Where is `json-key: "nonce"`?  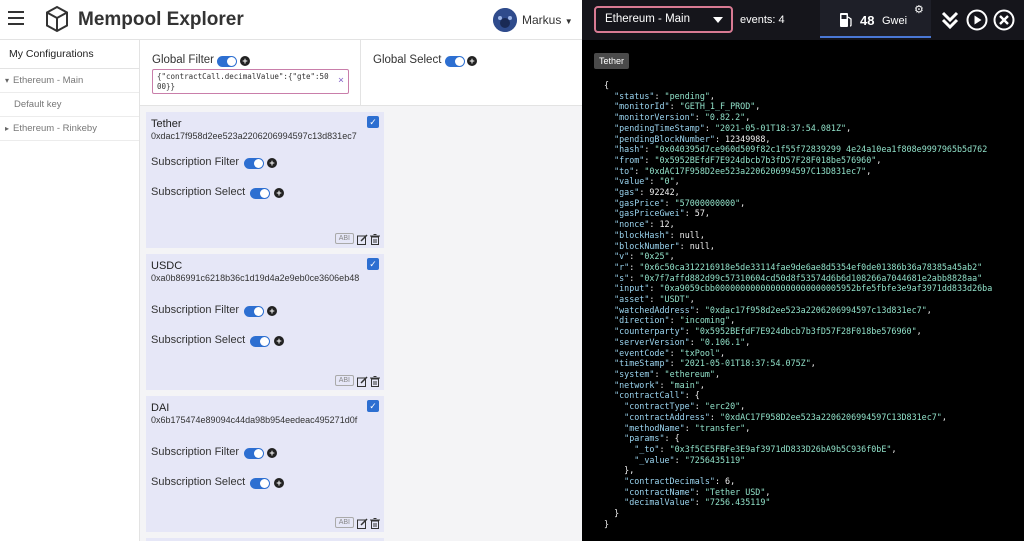
json-key: "nonce" is located at coordinates (632, 224).